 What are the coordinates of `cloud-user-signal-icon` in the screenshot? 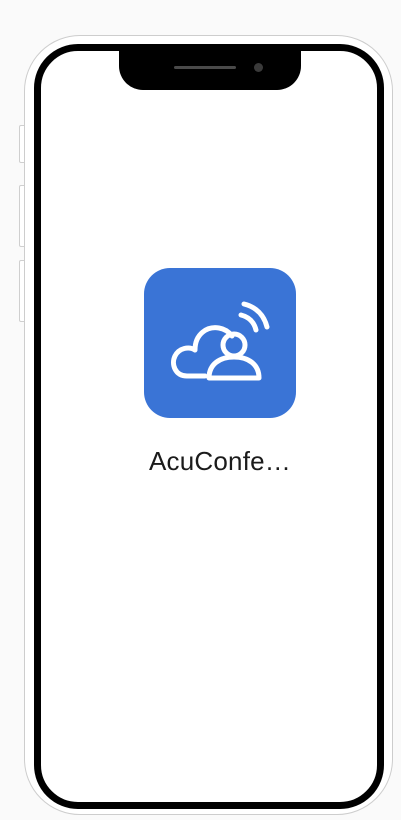 It's located at (220, 343).